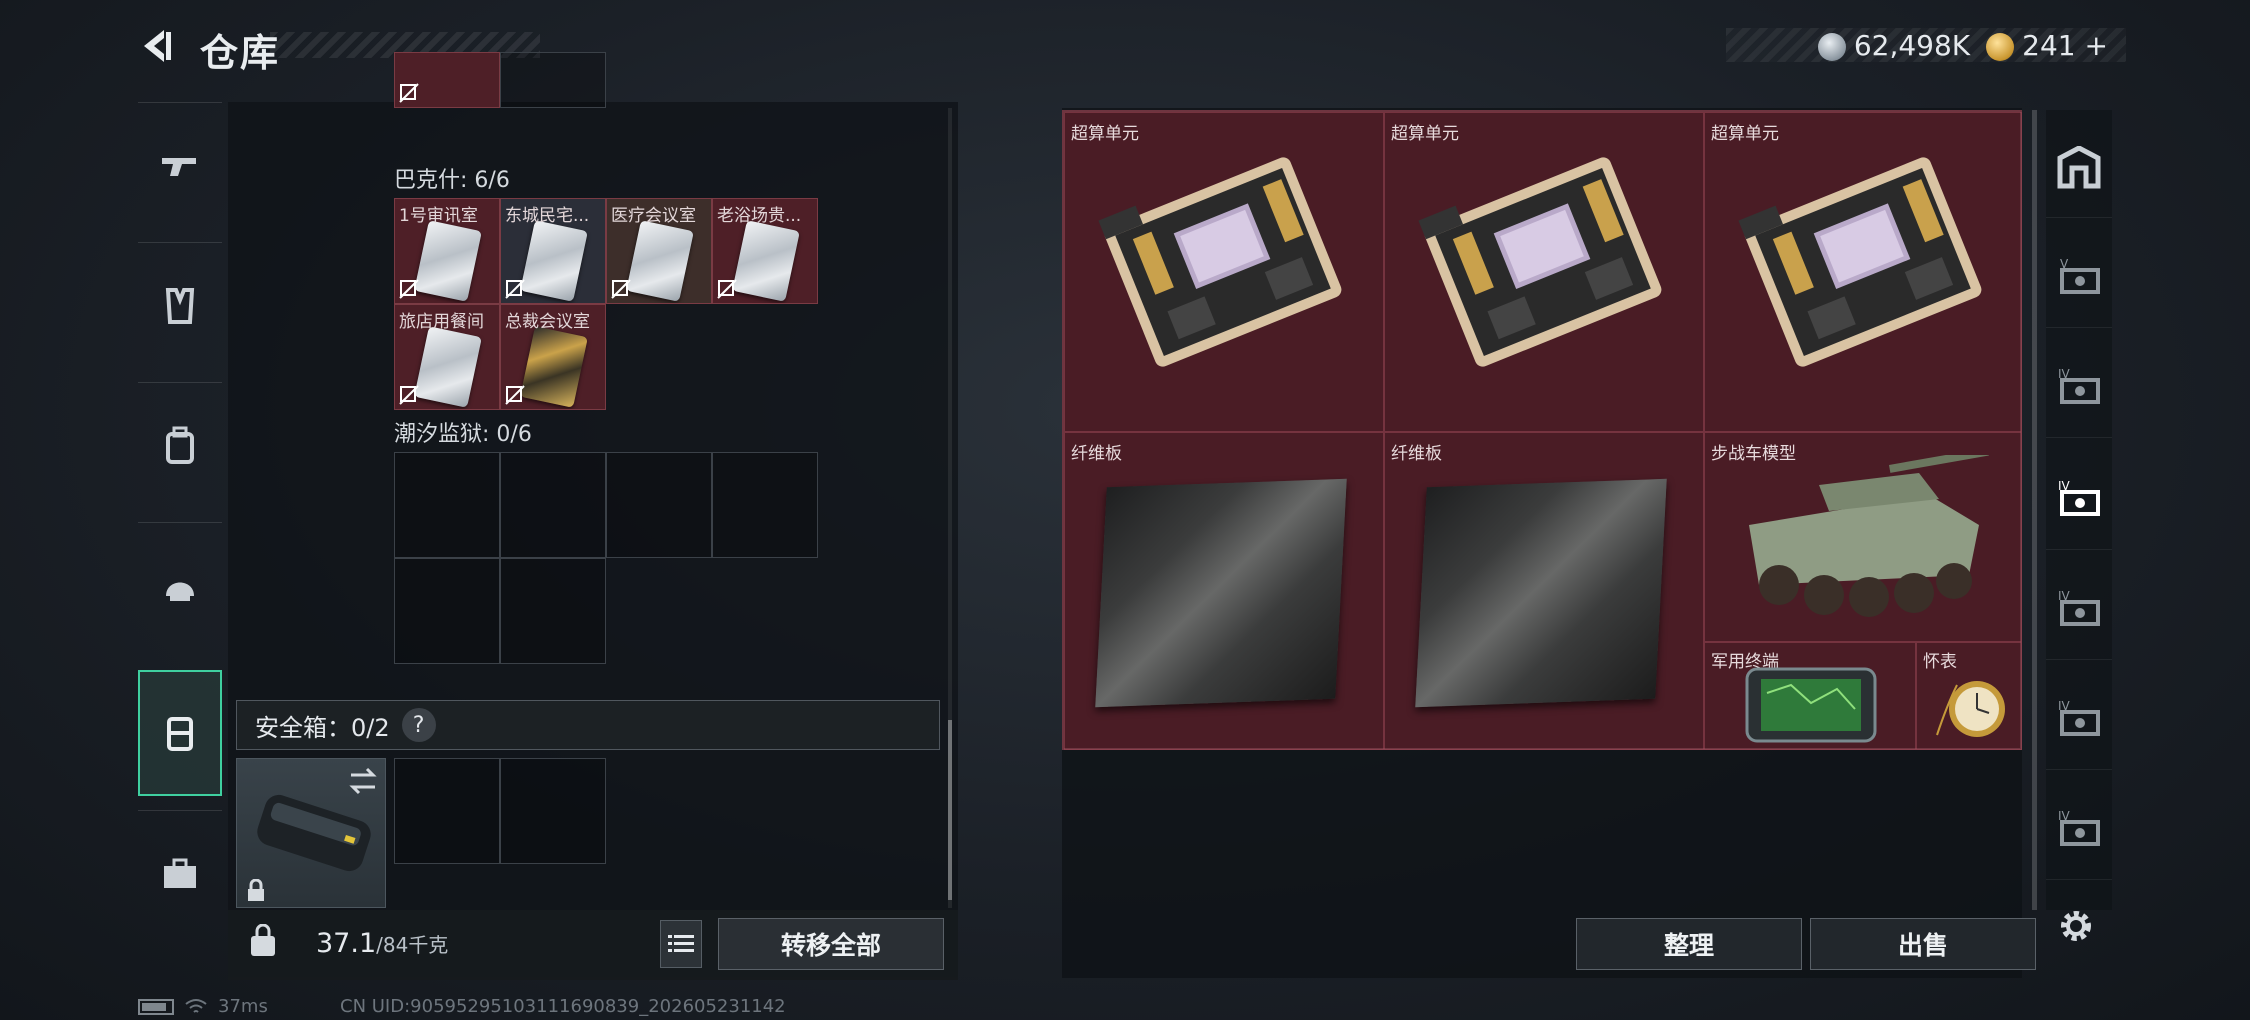 The height and width of the screenshot is (1020, 2250). I want to click on tab-tools, so click(180, 873).